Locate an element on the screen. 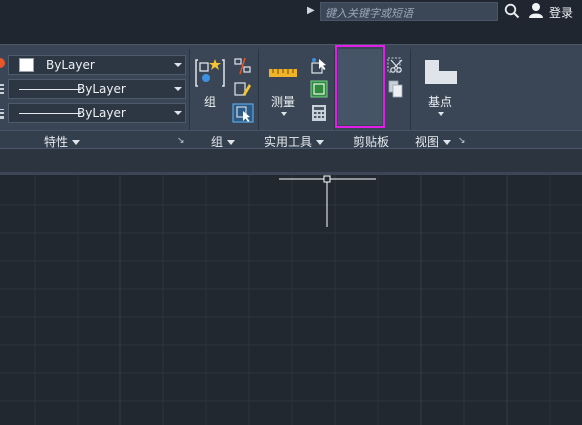 The image size is (582, 425). expand-arrow-icon: ▶ is located at coordinates (311, 10).